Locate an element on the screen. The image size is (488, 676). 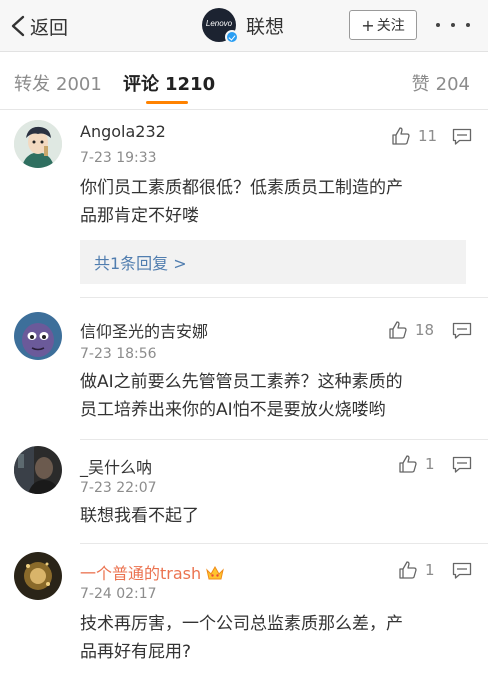
like-button: 11 is located at coordinates (414, 136).